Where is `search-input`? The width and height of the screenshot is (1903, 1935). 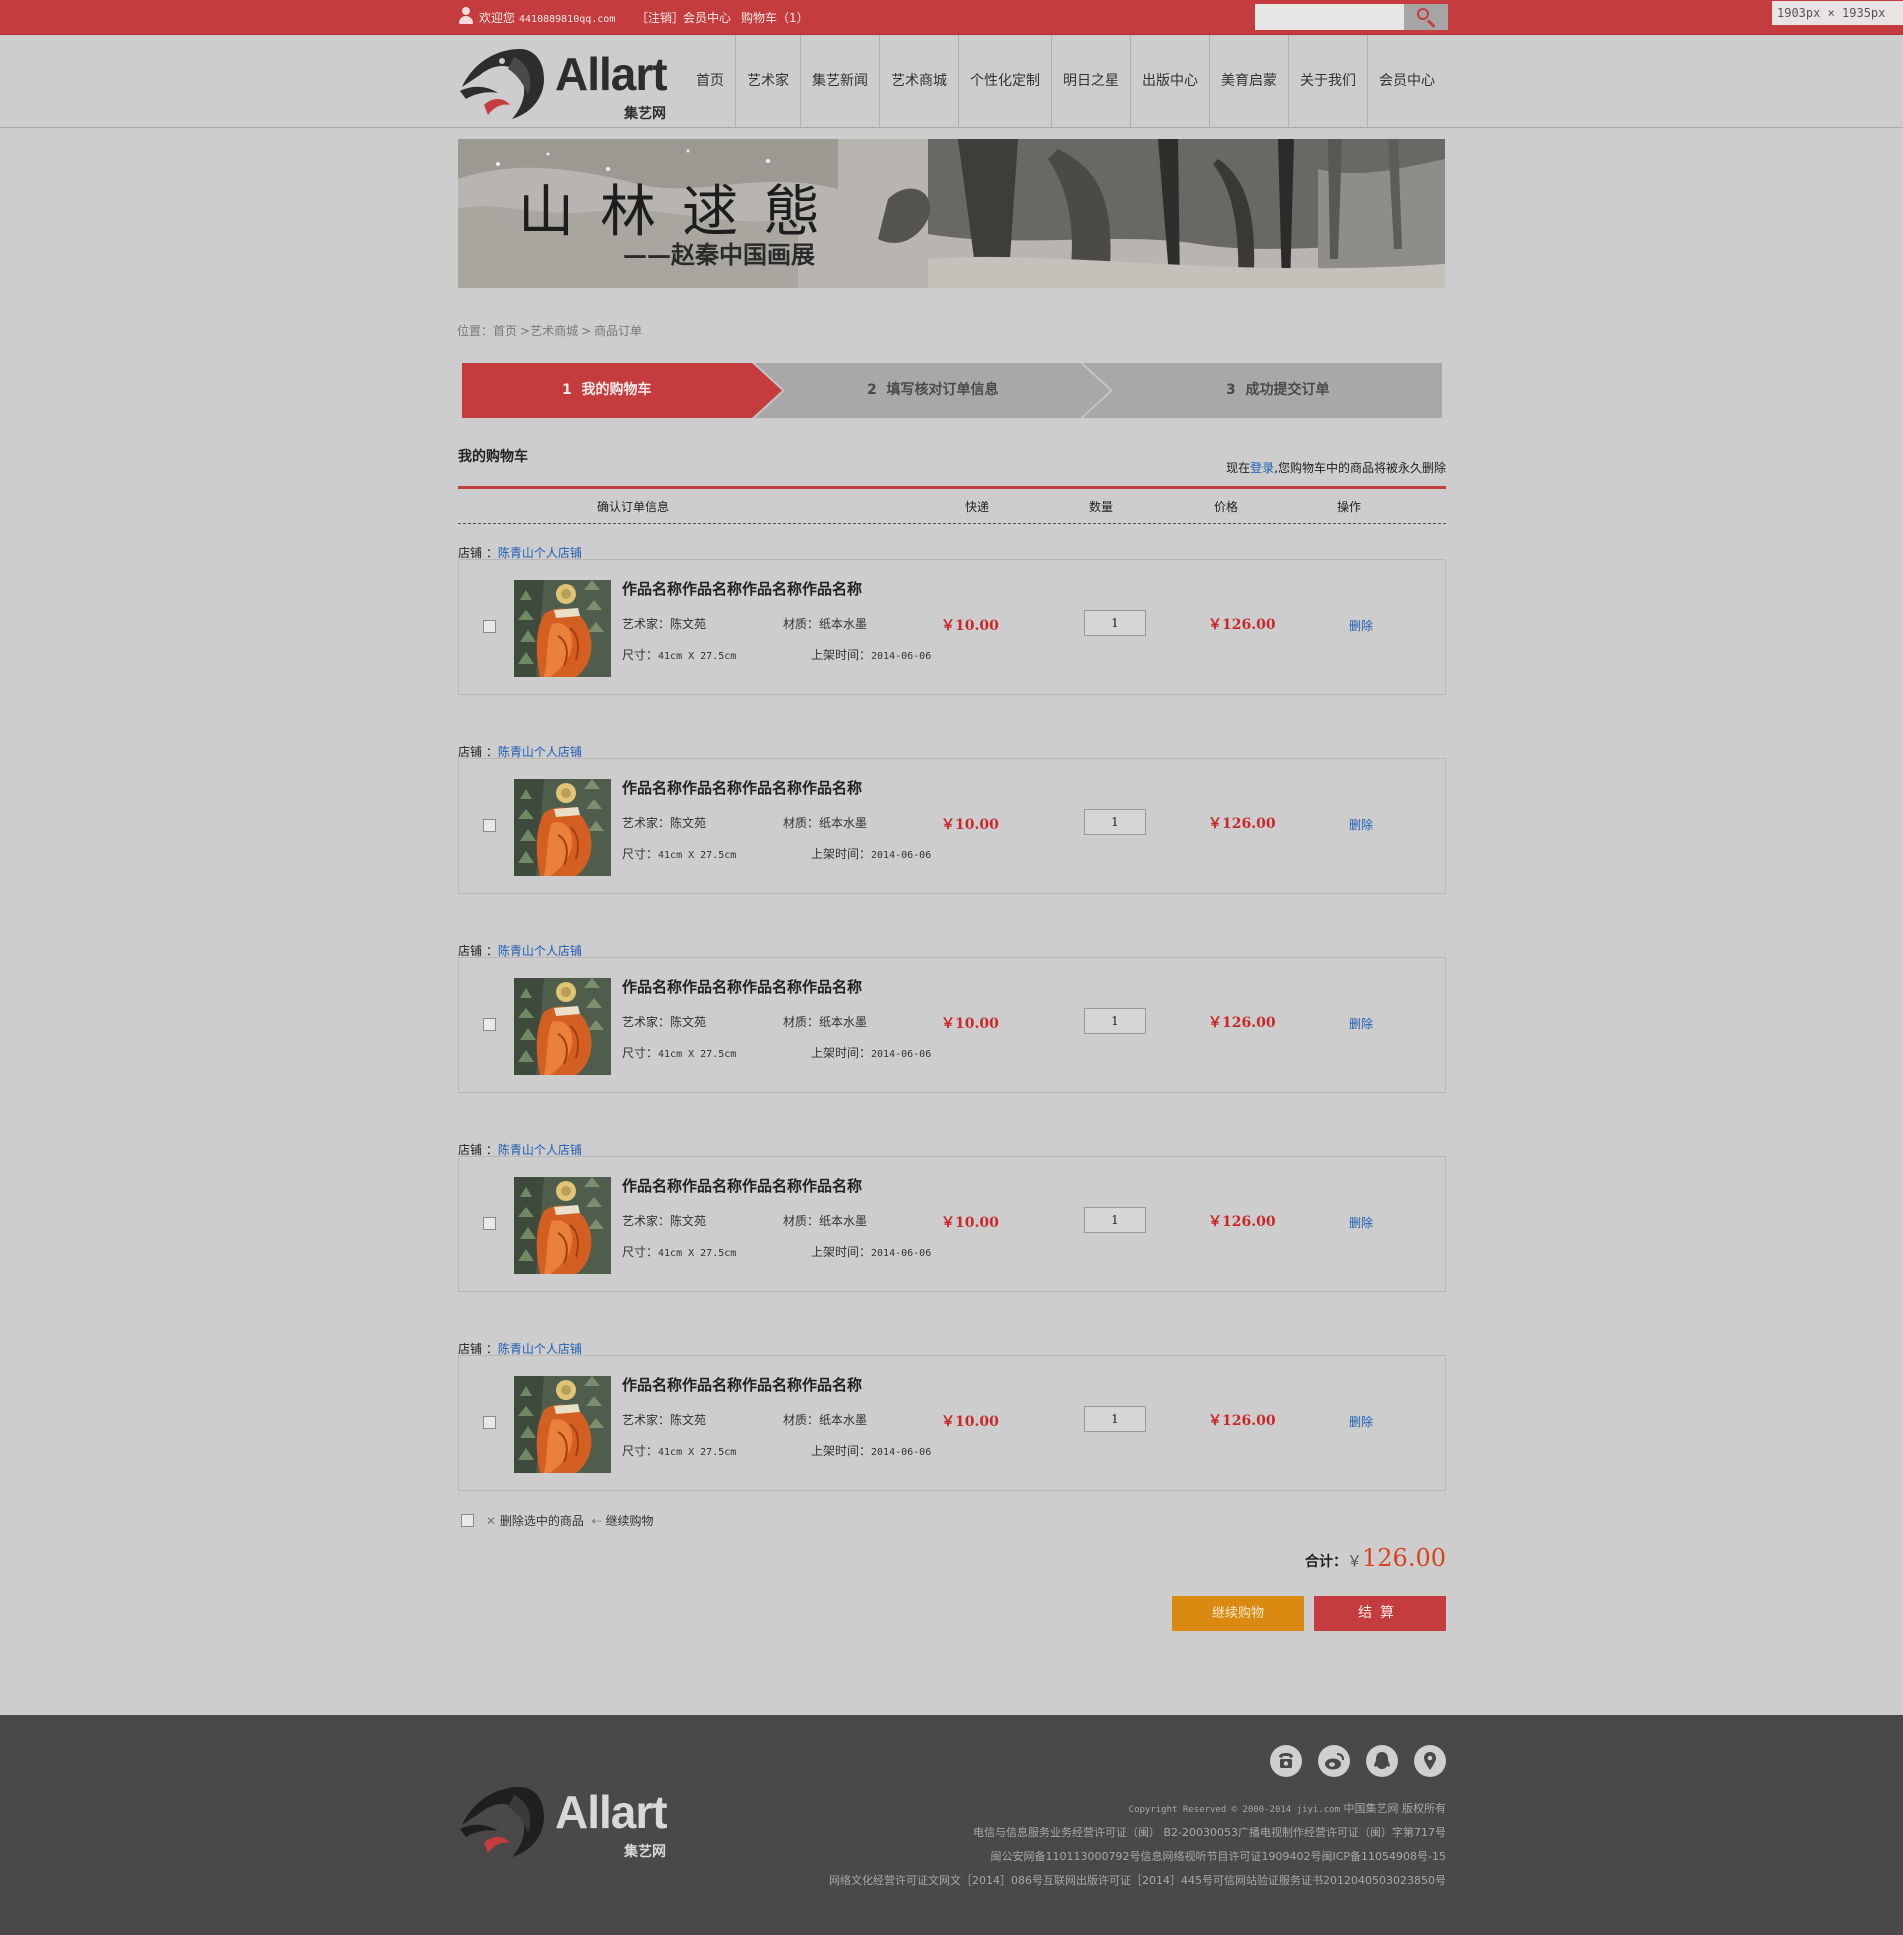
search-input is located at coordinates (1329, 17).